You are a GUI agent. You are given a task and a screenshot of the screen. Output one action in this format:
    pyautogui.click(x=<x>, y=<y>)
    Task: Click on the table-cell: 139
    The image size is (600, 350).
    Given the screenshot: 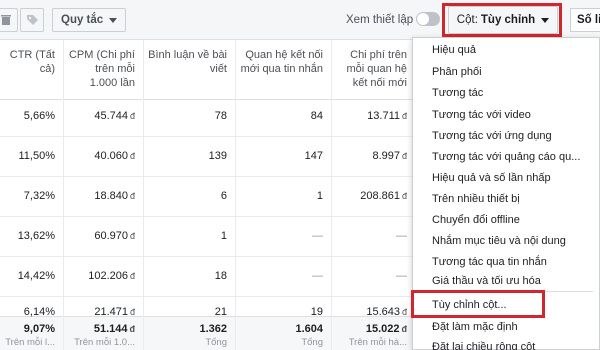 What is the action you would take?
    pyautogui.click(x=217, y=156)
    